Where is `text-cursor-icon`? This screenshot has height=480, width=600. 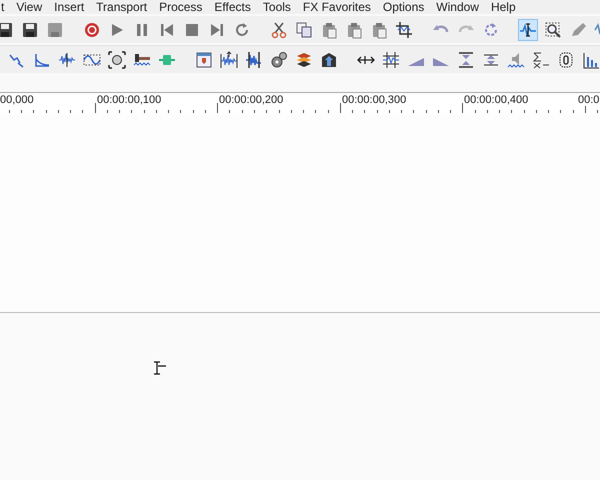
text-cursor-icon is located at coordinates (160, 368).